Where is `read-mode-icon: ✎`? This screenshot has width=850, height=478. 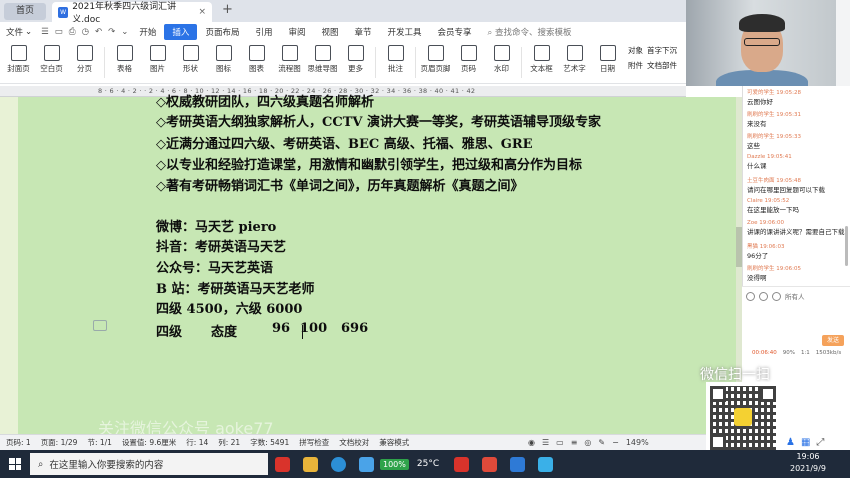
read-mode-icon: ✎ is located at coordinates (601, 442).